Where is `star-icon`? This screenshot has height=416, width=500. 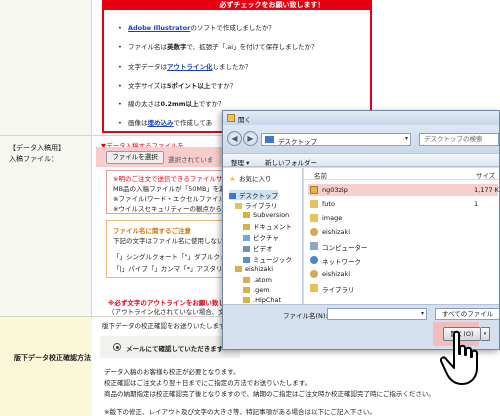 star-icon is located at coordinates (232, 179).